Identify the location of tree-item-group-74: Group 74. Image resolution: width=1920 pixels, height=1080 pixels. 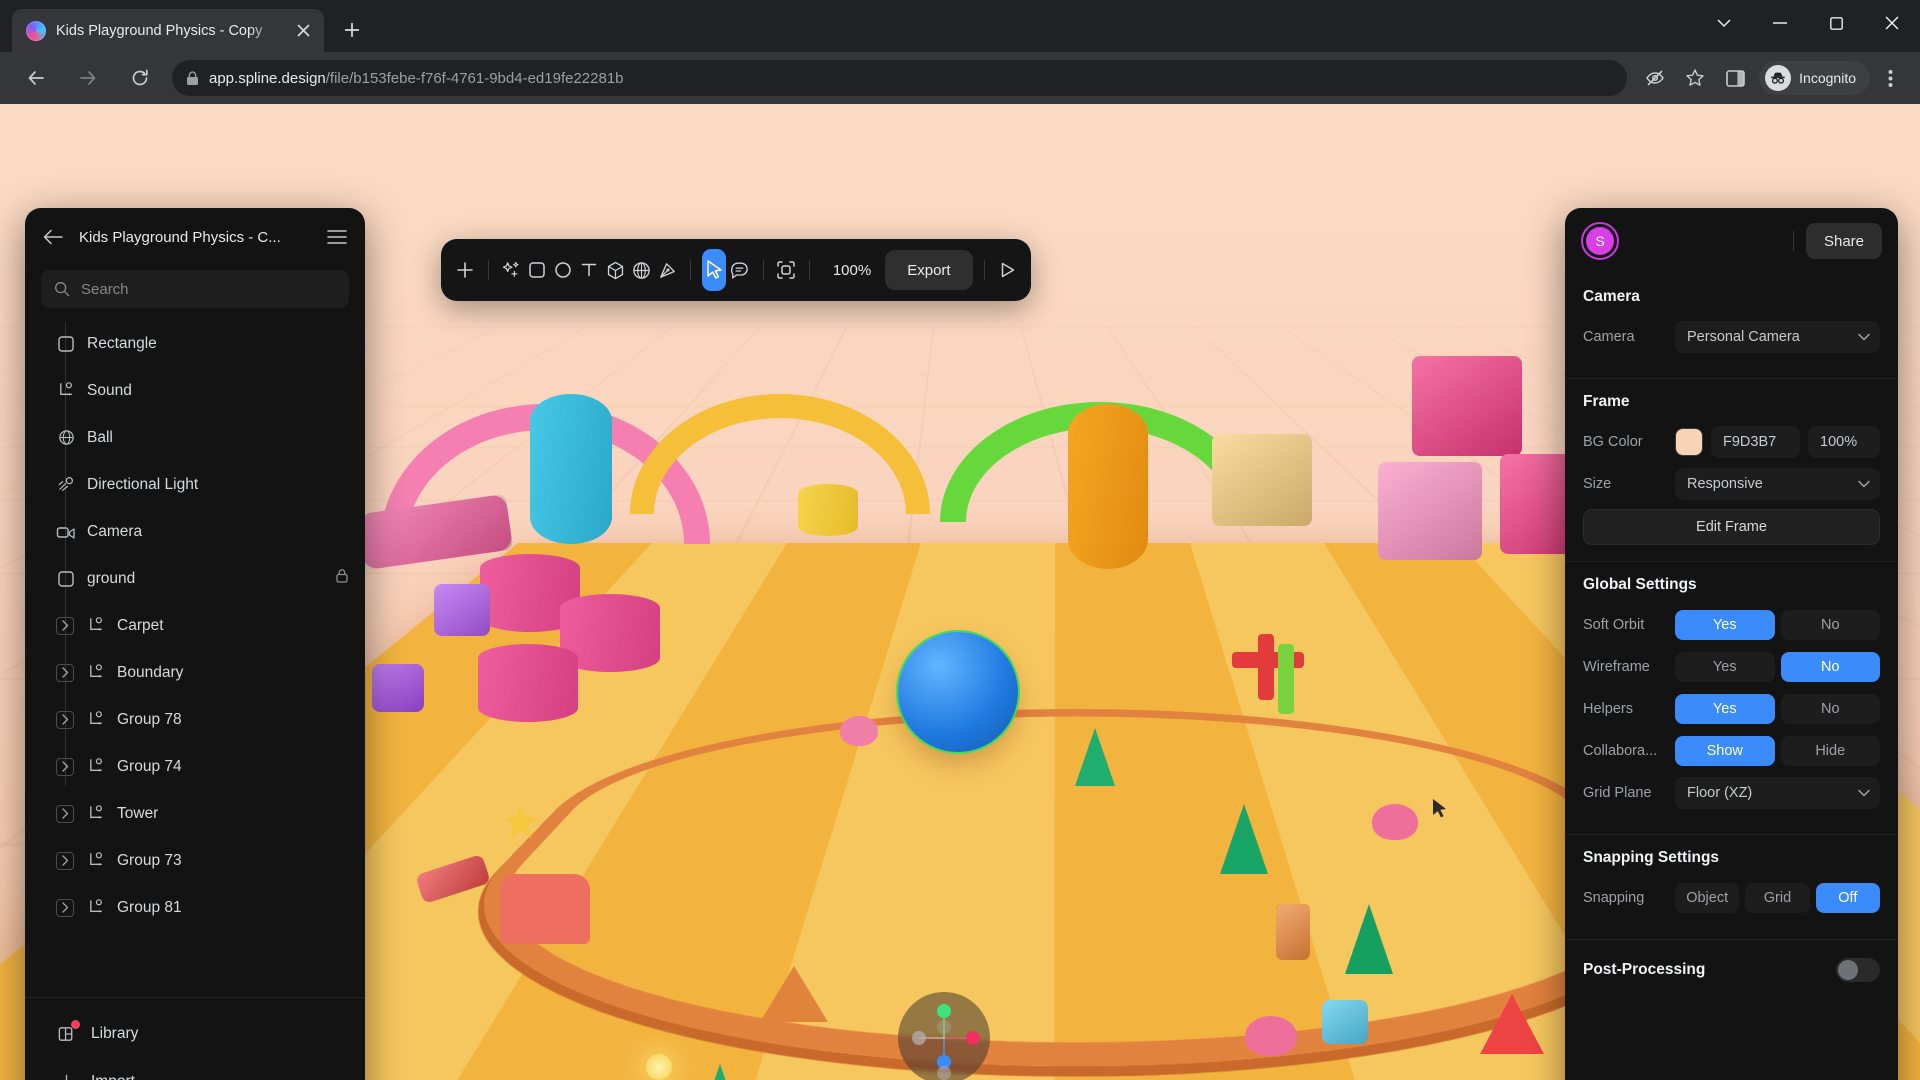
(195, 766).